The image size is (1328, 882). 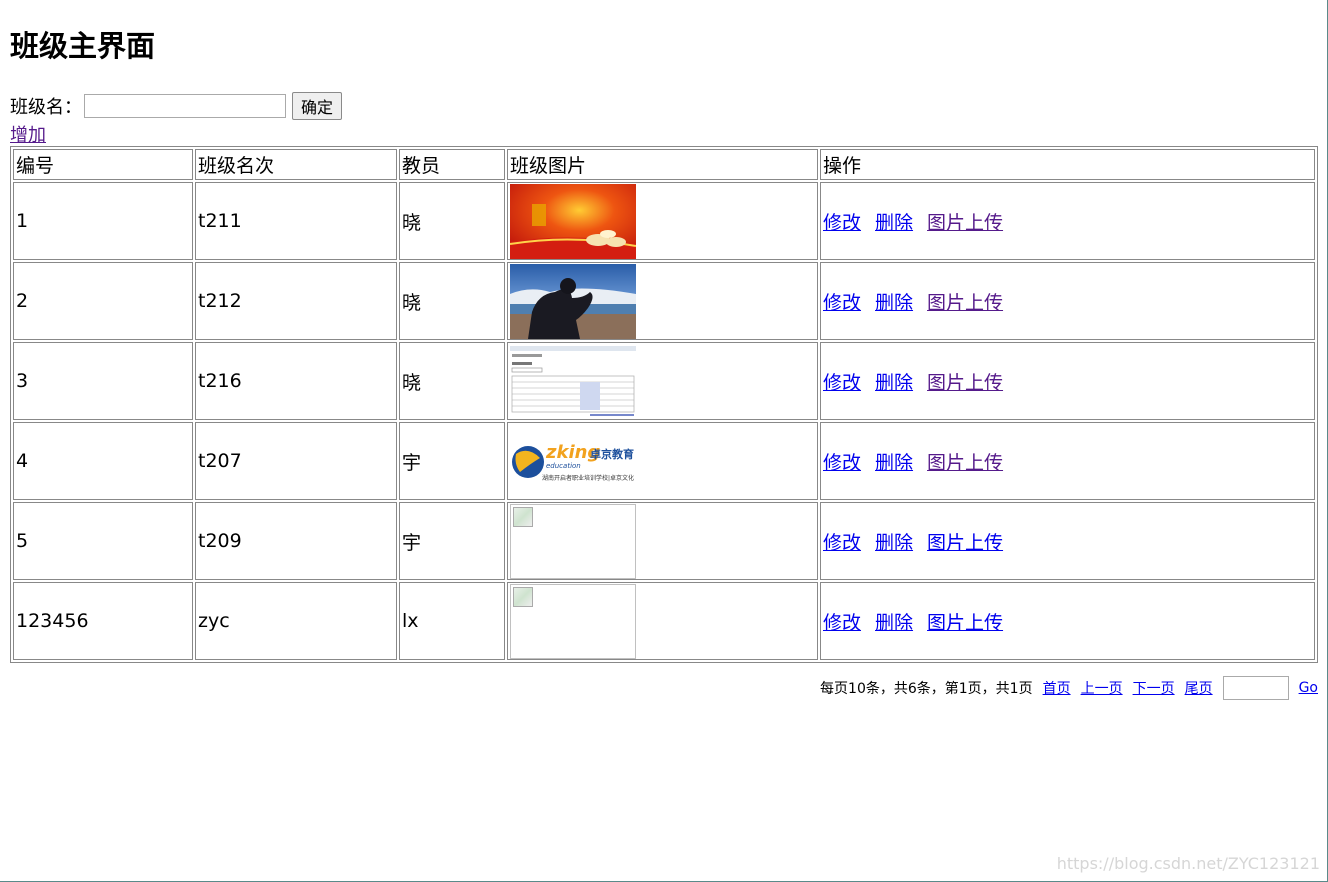 I want to click on cell-id: 1, so click(x=103, y=221).